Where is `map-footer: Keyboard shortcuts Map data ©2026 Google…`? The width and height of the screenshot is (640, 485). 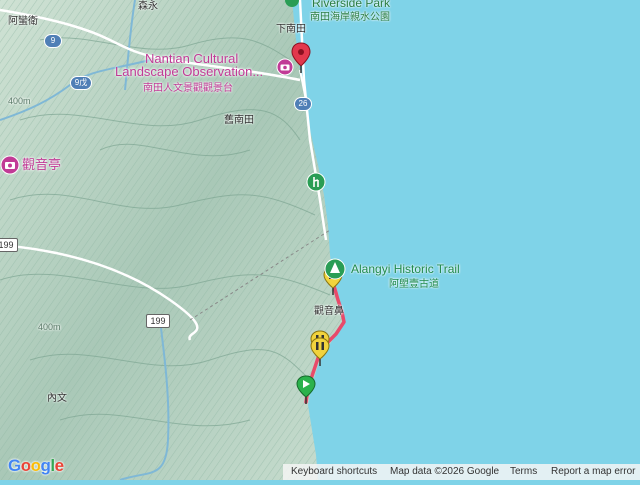 map-footer: Keyboard shortcuts Map data ©2026 Google… is located at coordinates (461, 472).